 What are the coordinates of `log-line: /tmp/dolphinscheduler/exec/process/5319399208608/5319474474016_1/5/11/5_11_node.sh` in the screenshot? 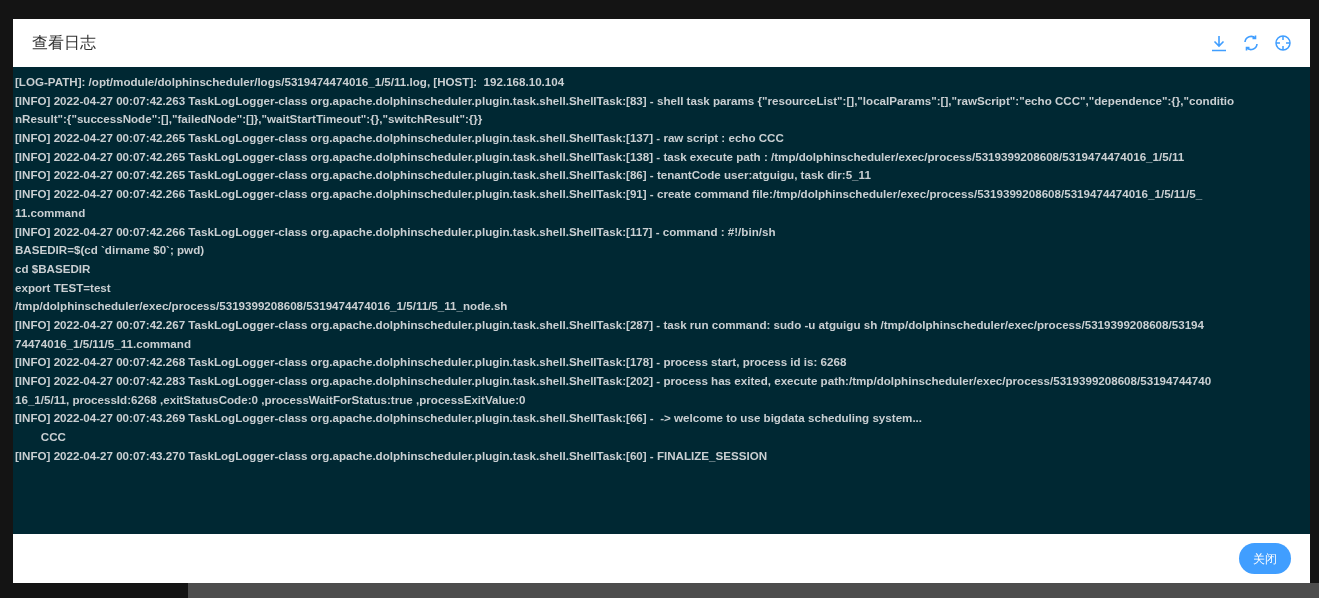 It's located at (261, 306).